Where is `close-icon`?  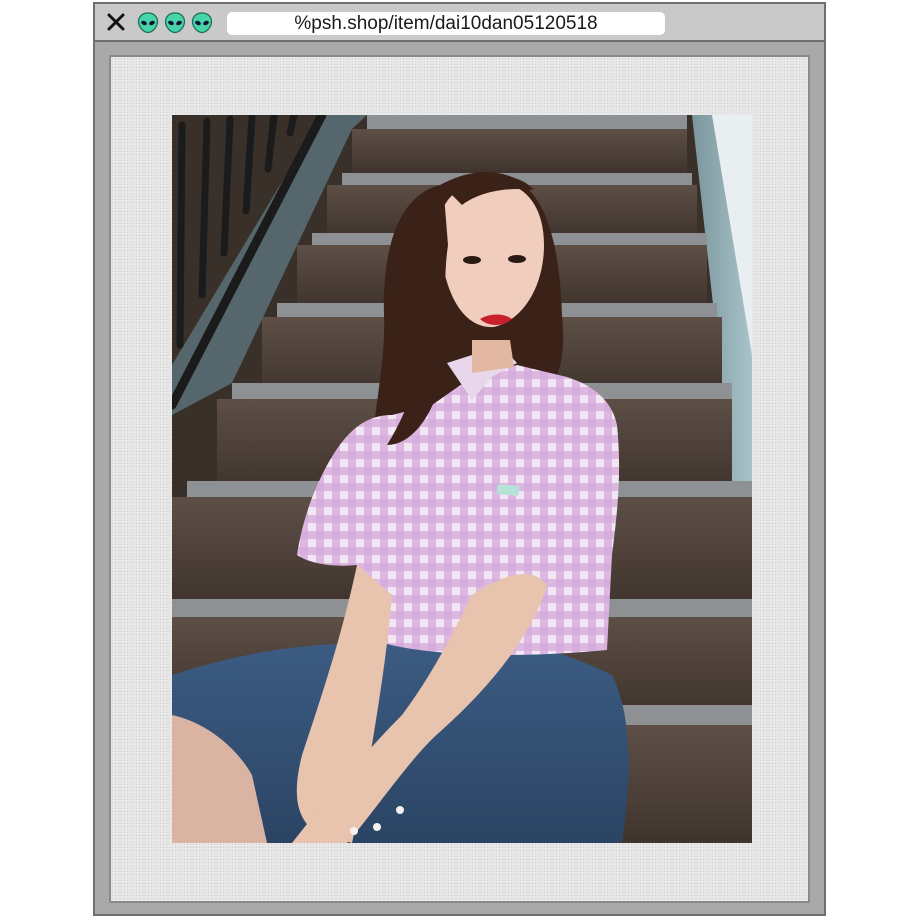
close-icon is located at coordinates (116, 22).